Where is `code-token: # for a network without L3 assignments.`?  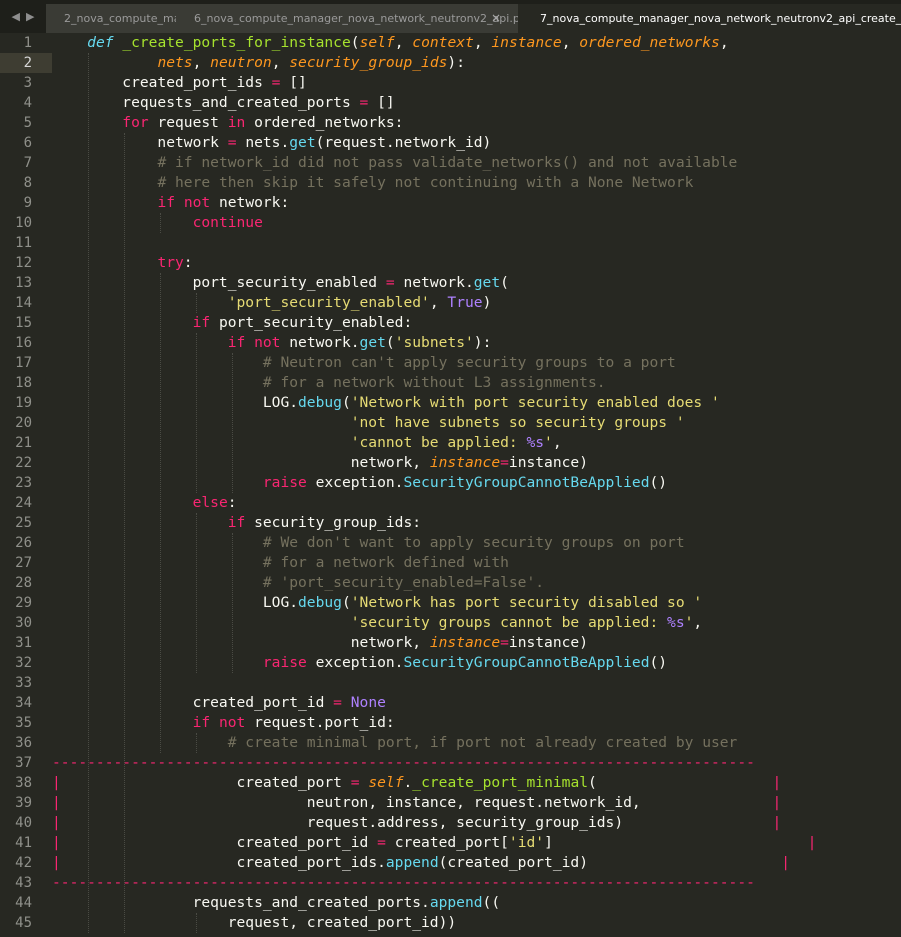 code-token: # for a network without L3 assignments. is located at coordinates (434, 382).